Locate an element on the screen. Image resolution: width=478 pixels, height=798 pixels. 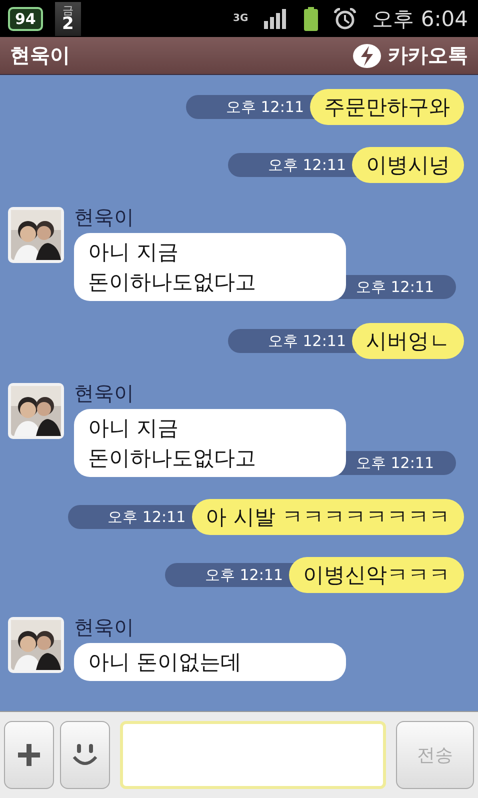
calendar-day: 금 is located at coordinates (68, 10).